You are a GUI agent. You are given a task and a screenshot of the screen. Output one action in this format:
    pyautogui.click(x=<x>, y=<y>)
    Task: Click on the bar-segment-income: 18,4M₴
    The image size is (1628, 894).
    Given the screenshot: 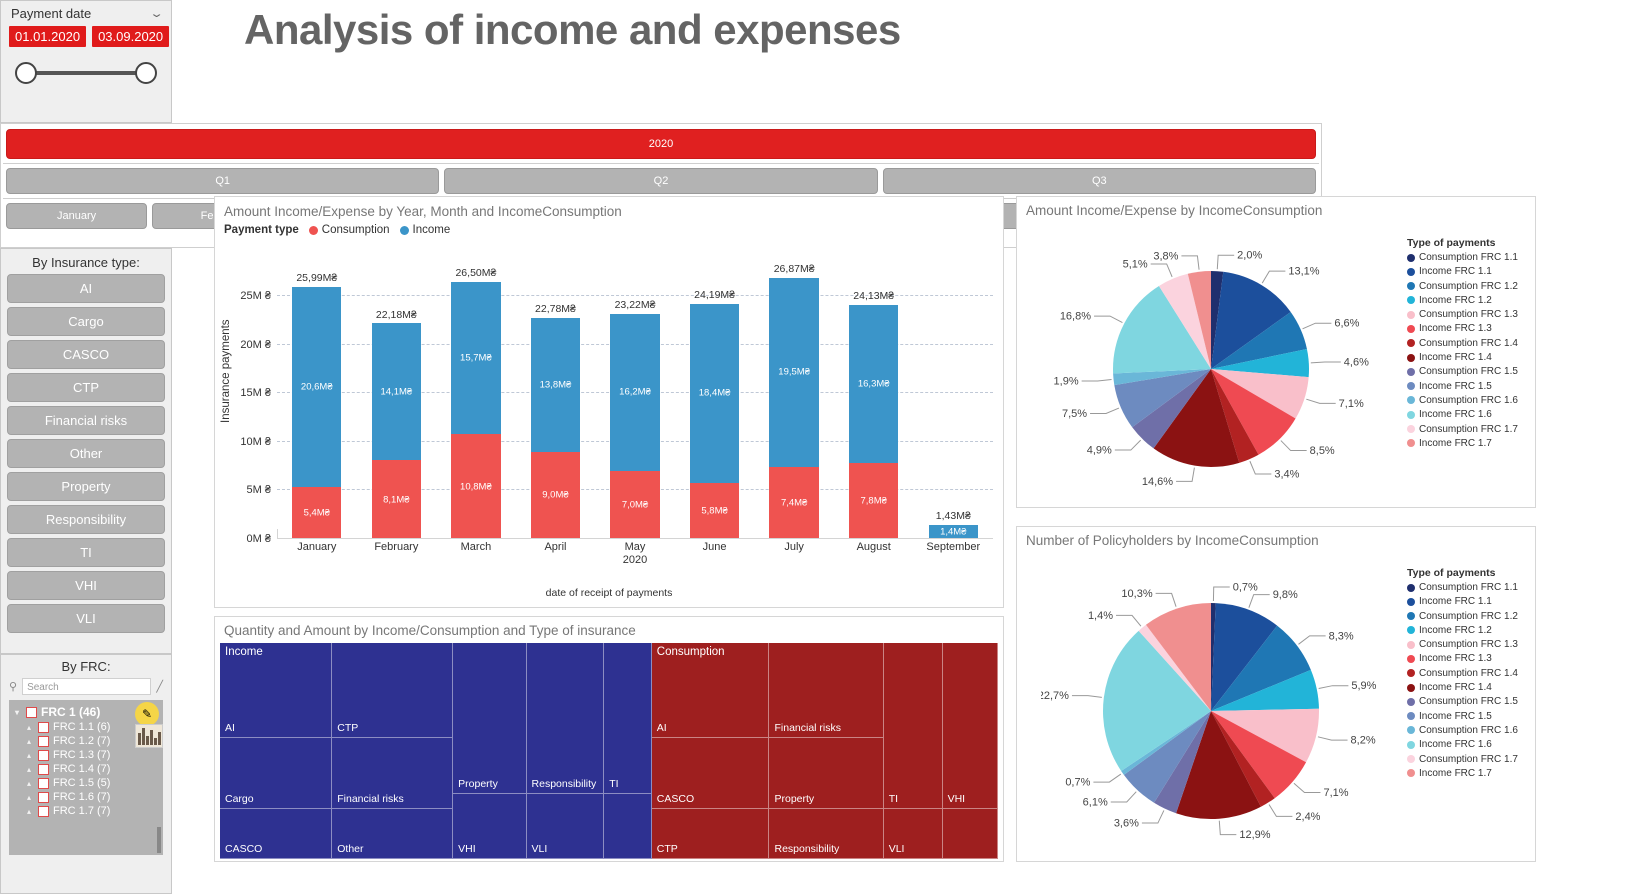 What is the action you would take?
    pyautogui.click(x=714, y=393)
    